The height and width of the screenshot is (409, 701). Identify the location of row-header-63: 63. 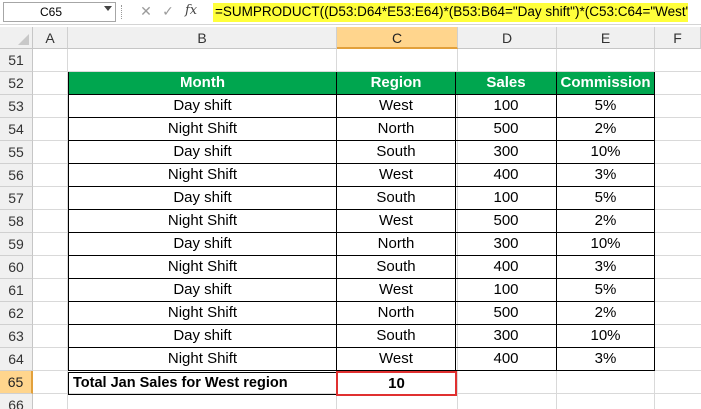
(16, 336).